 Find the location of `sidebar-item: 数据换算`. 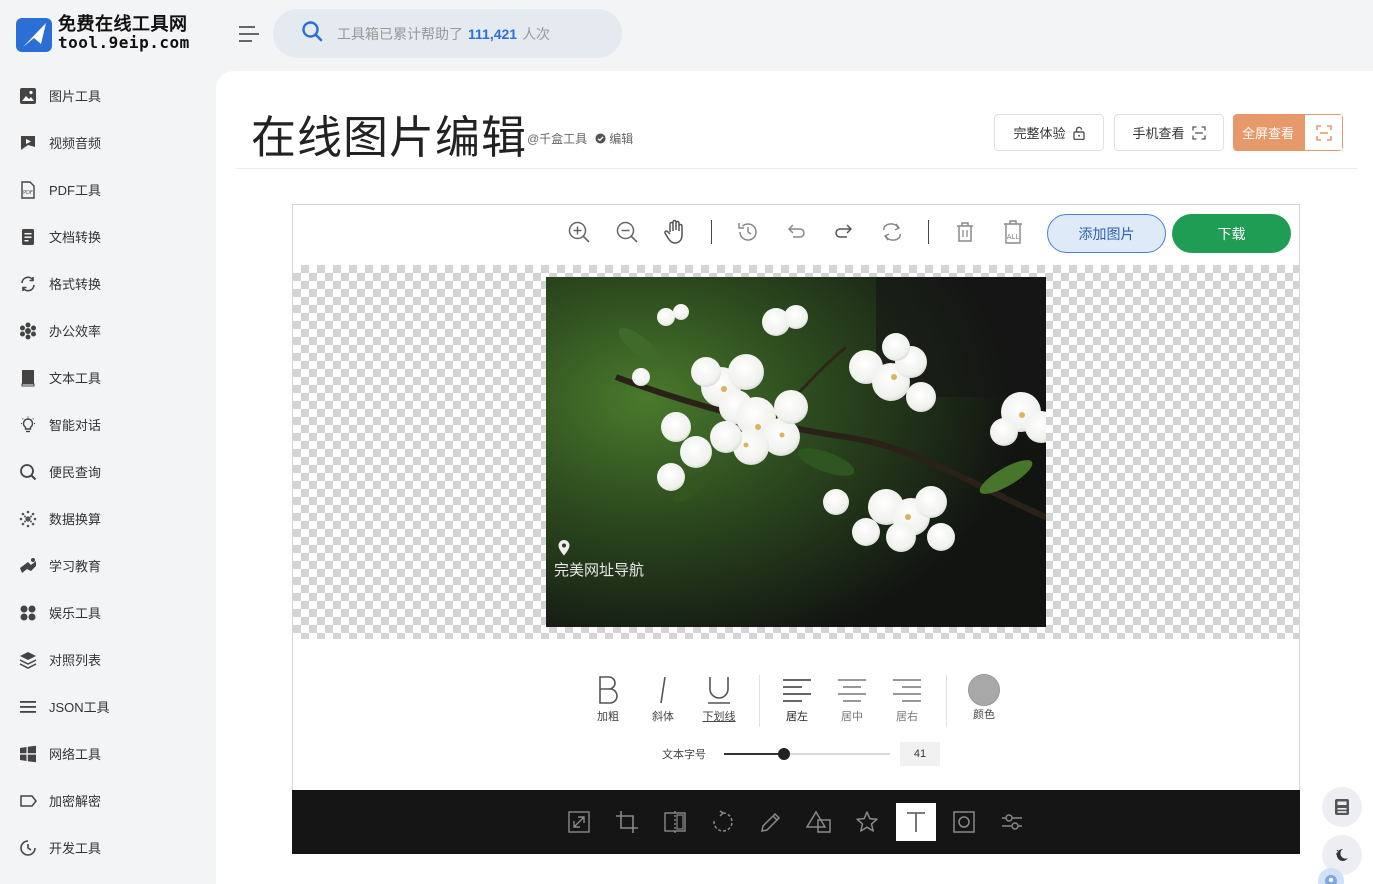

sidebar-item: 数据换算 is located at coordinates (108, 518).